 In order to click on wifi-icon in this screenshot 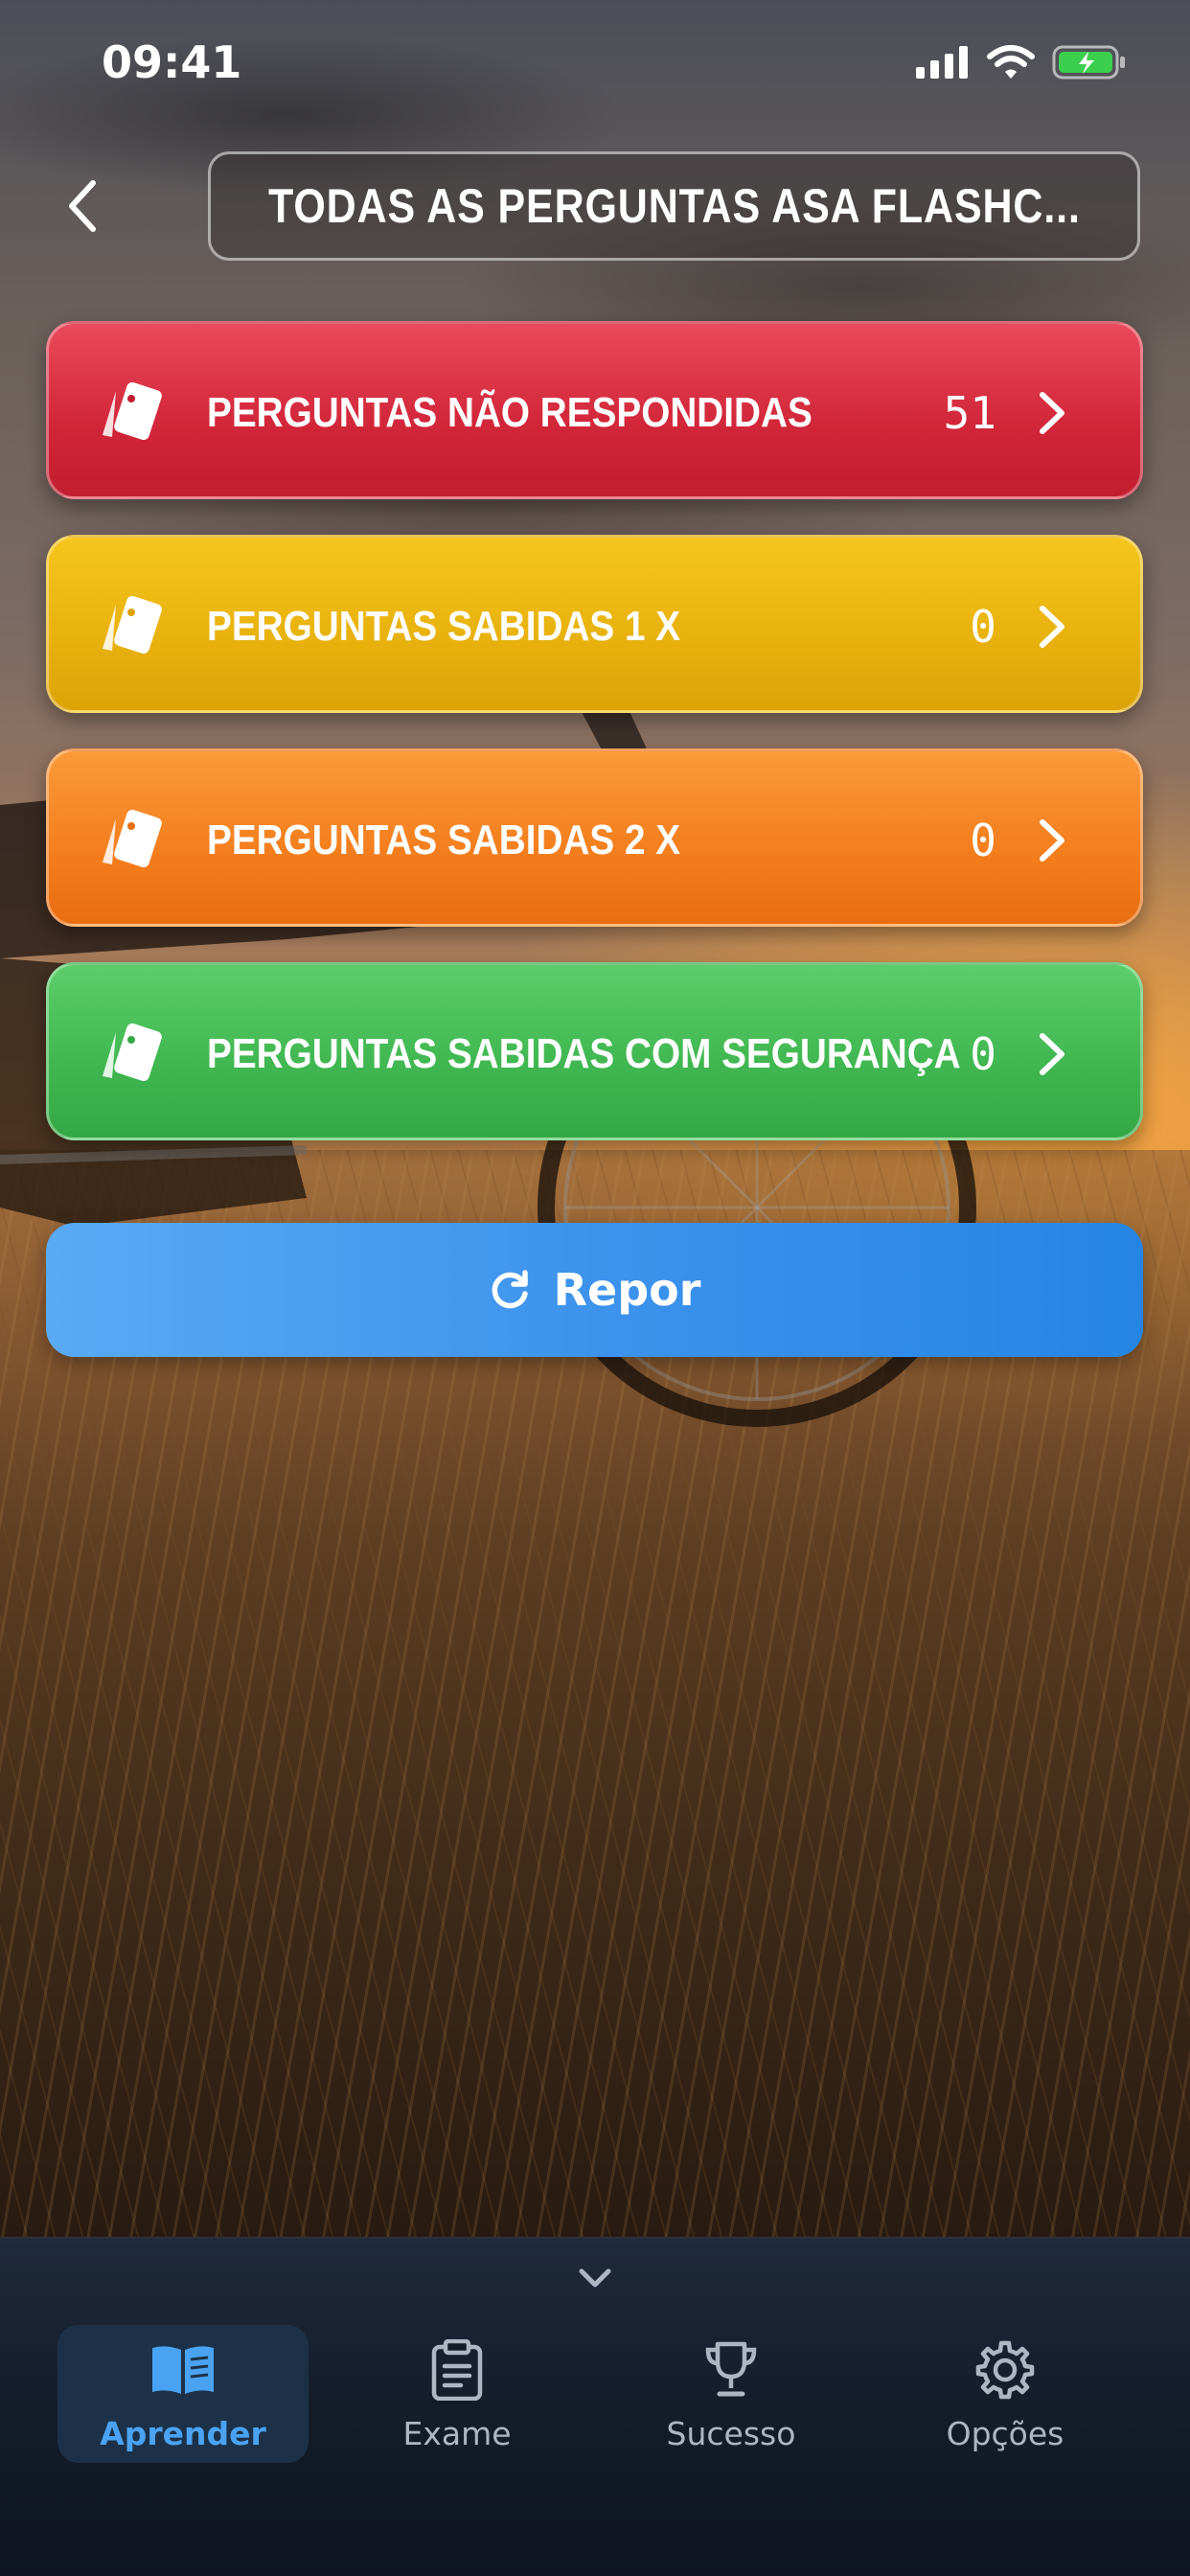, I will do `click(1011, 62)`.